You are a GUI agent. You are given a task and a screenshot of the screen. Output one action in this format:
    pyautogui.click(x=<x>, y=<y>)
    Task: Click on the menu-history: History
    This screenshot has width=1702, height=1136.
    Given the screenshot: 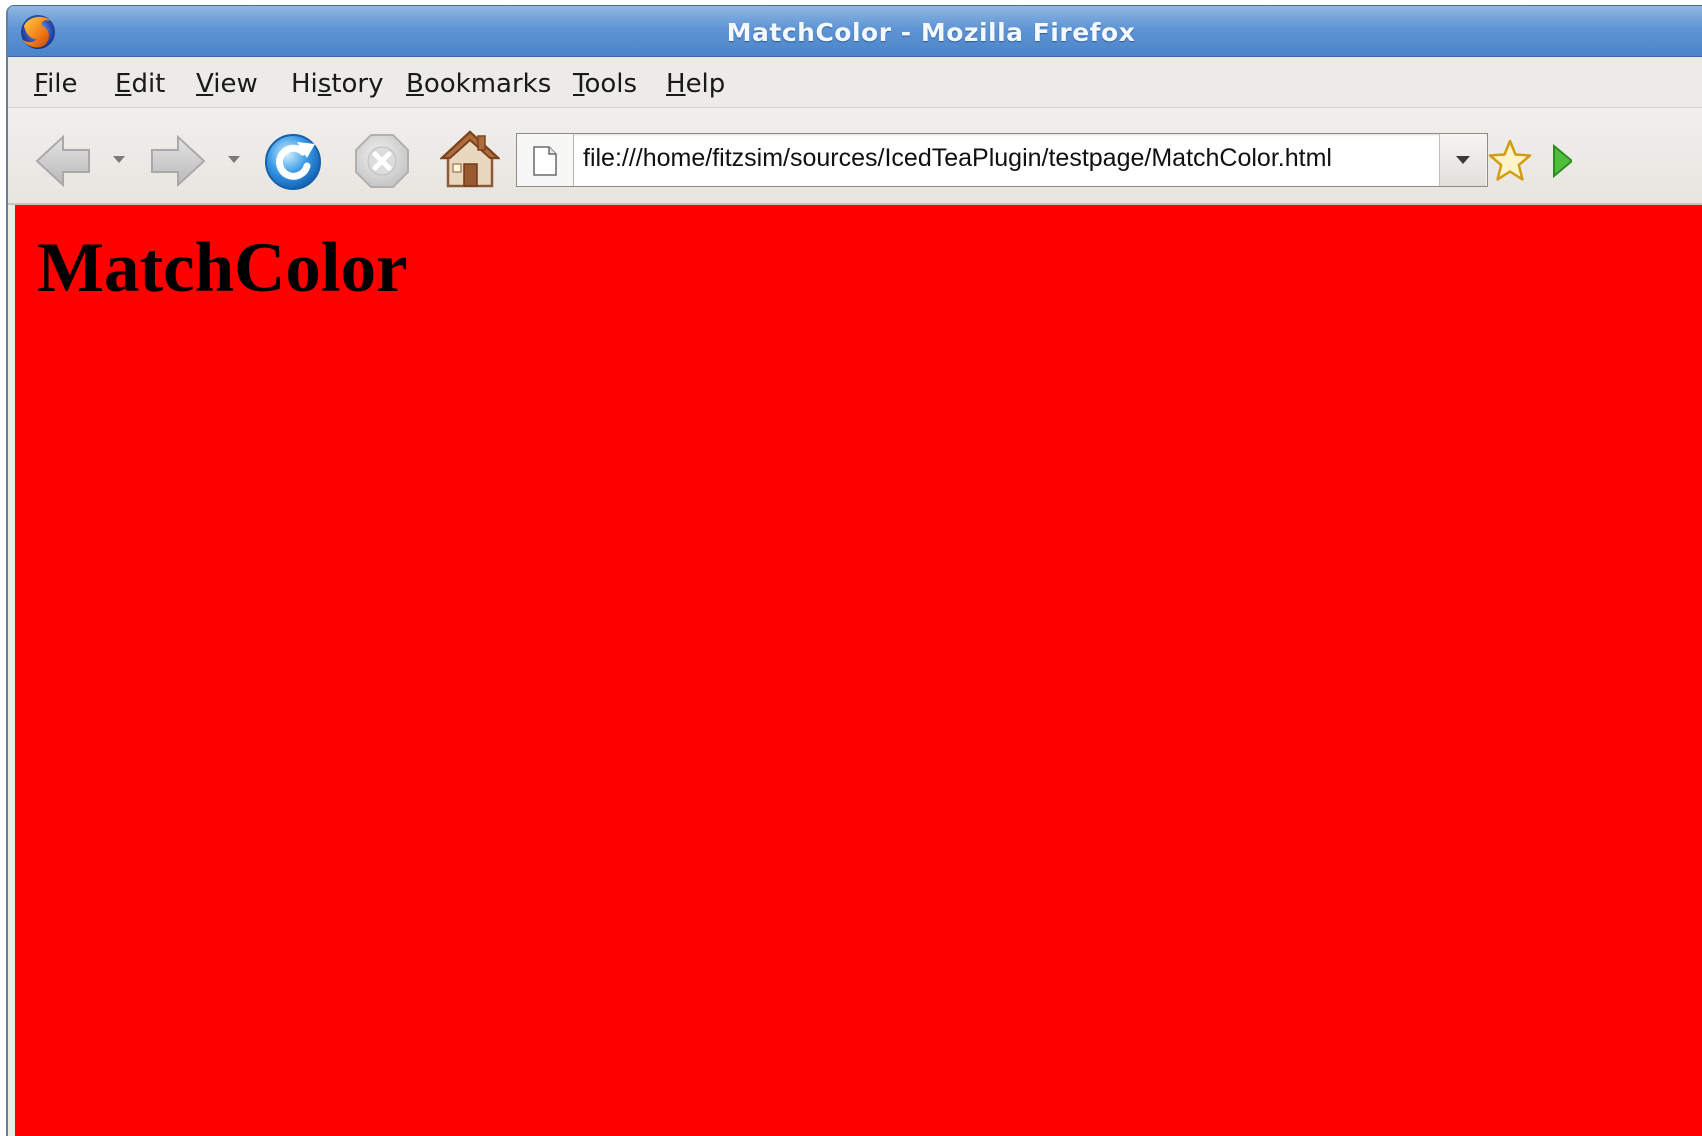 What is the action you would take?
    pyautogui.click(x=337, y=84)
    